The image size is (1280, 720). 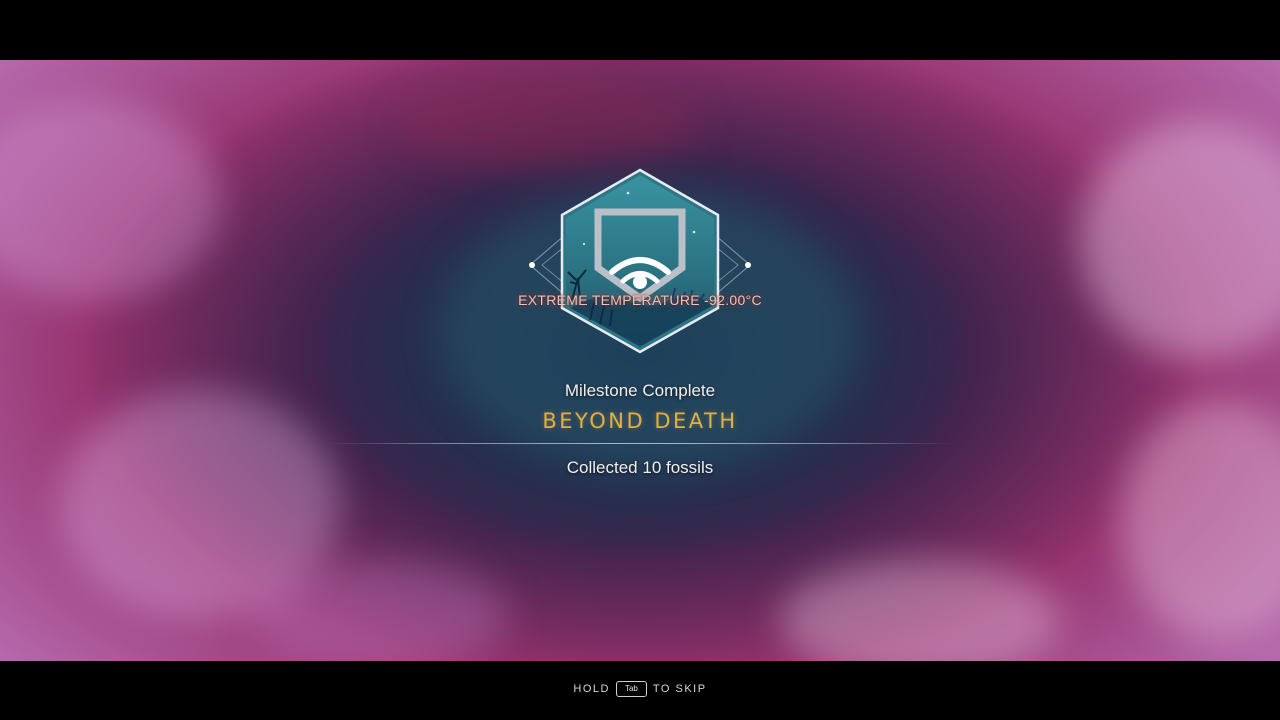 I want to click on milestone-description: Collected 10 fossils, so click(x=640, y=467).